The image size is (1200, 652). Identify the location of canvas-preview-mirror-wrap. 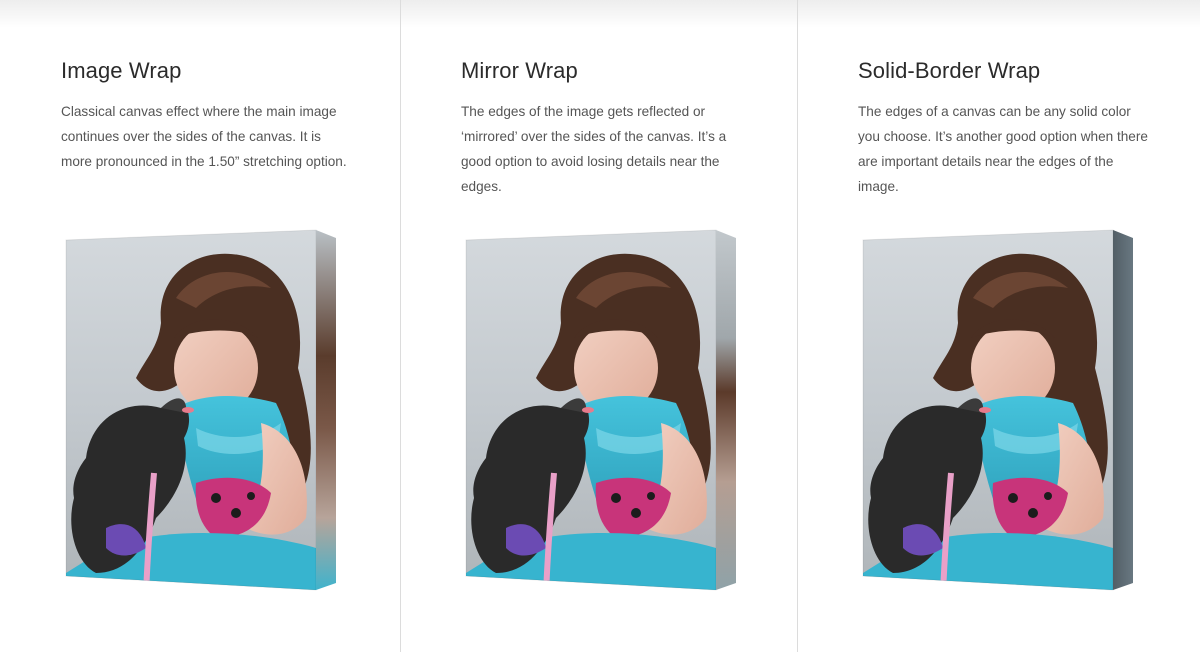
(603, 410).